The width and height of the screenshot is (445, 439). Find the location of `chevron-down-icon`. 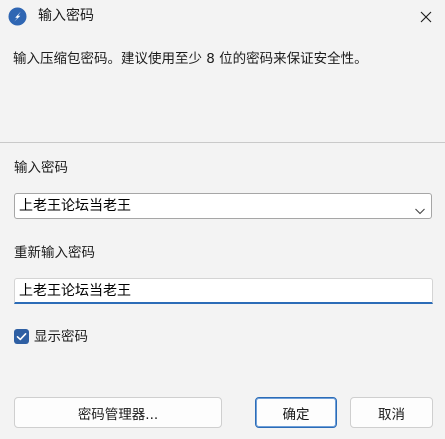

chevron-down-icon is located at coordinates (420, 208).